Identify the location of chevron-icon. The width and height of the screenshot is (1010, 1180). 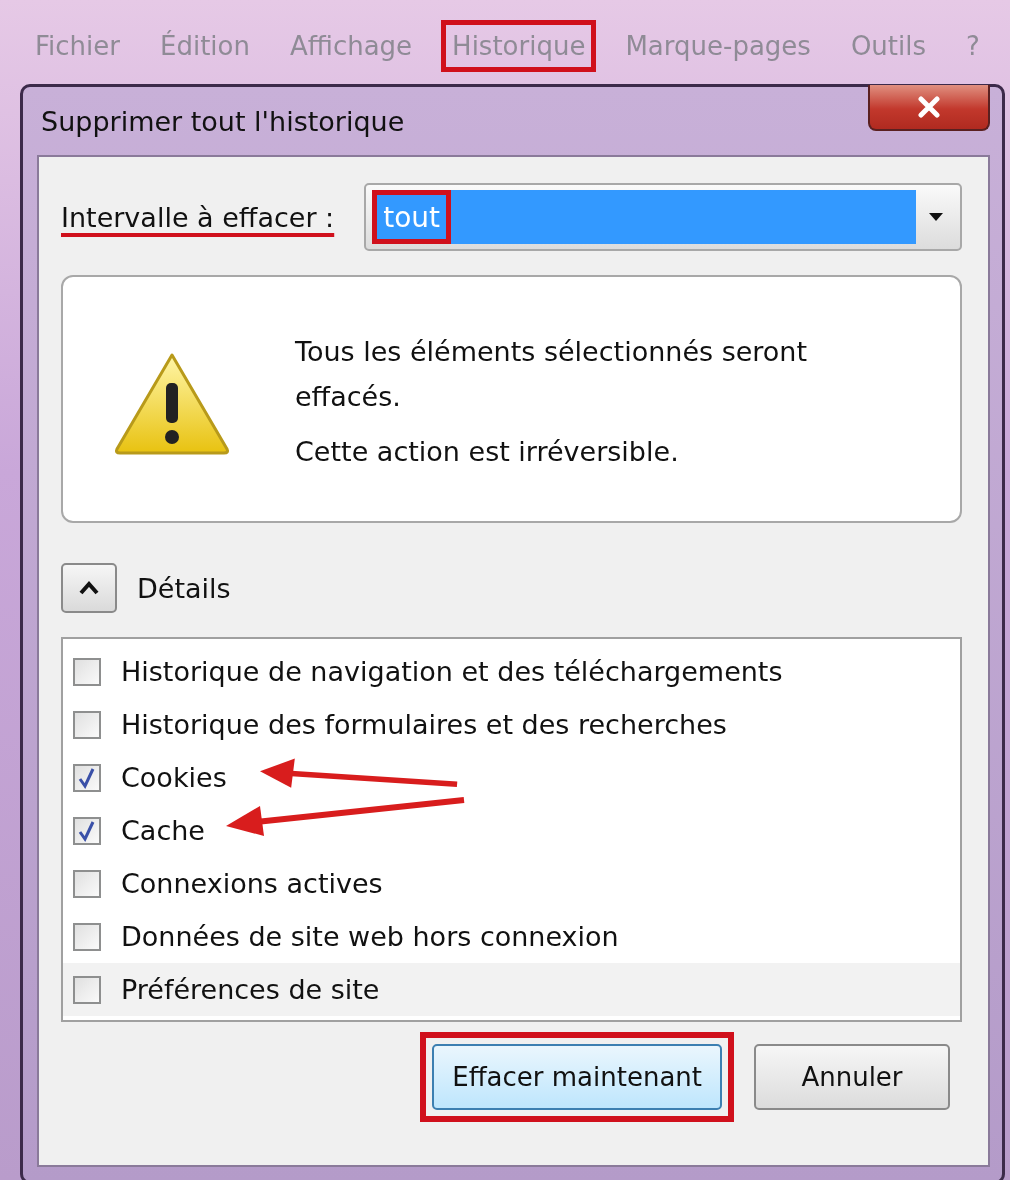
(89, 588).